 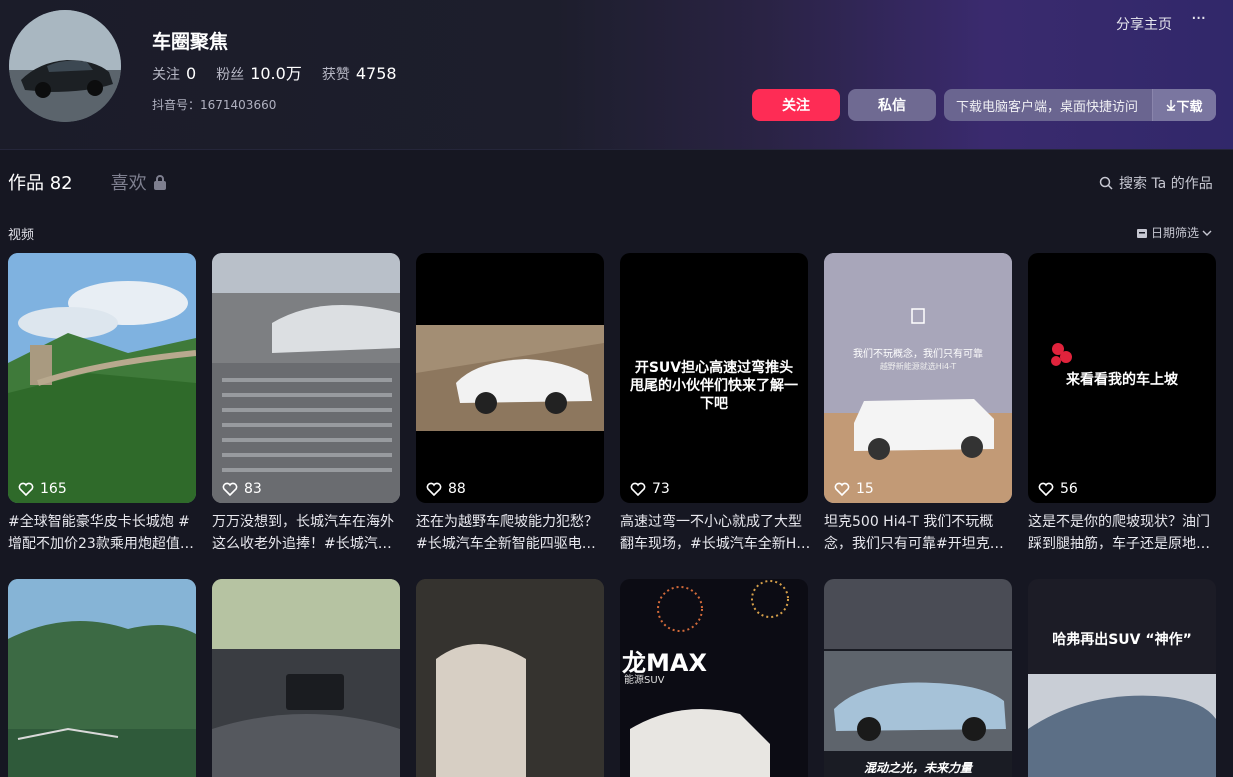 What do you see at coordinates (892, 105) in the screenshot?
I see `message-button: 私信` at bounding box center [892, 105].